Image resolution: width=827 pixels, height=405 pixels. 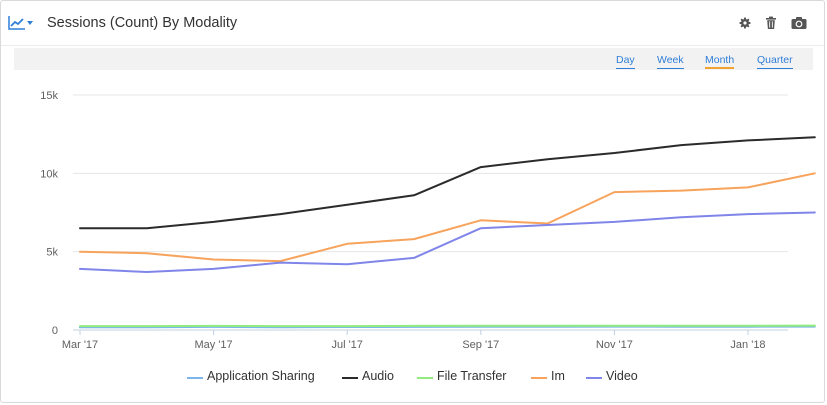 I want to click on y-tick-label: 5k, so click(x=52, y=253).